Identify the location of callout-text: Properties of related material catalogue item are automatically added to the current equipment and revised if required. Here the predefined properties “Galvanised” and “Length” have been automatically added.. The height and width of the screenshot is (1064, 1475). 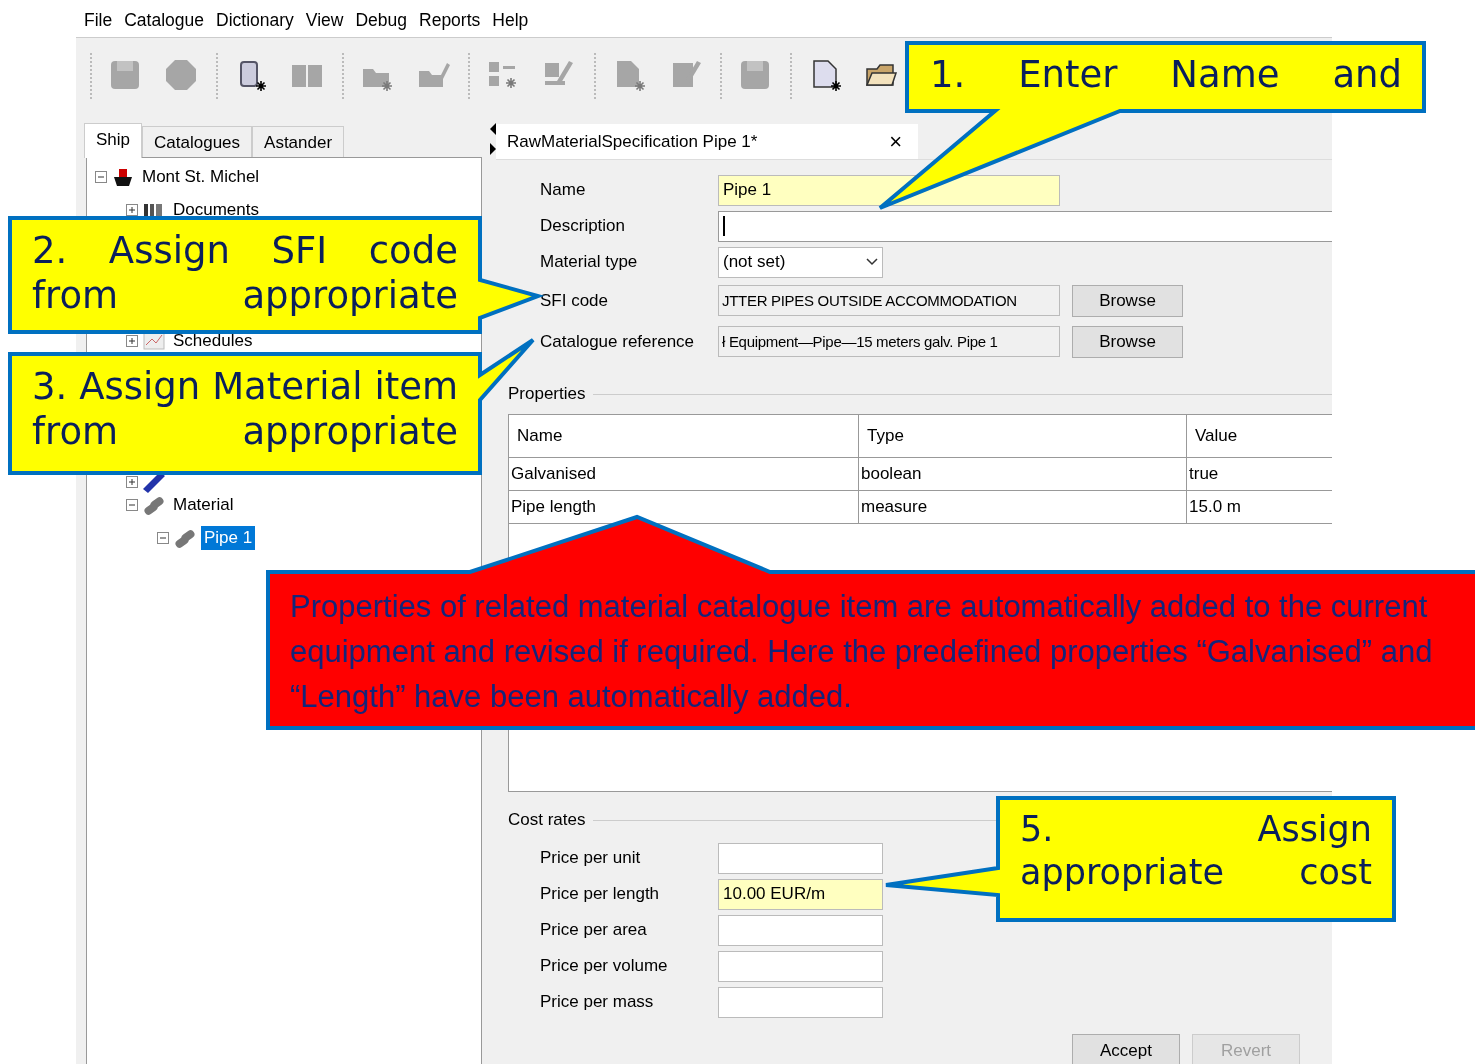
(862, 652).